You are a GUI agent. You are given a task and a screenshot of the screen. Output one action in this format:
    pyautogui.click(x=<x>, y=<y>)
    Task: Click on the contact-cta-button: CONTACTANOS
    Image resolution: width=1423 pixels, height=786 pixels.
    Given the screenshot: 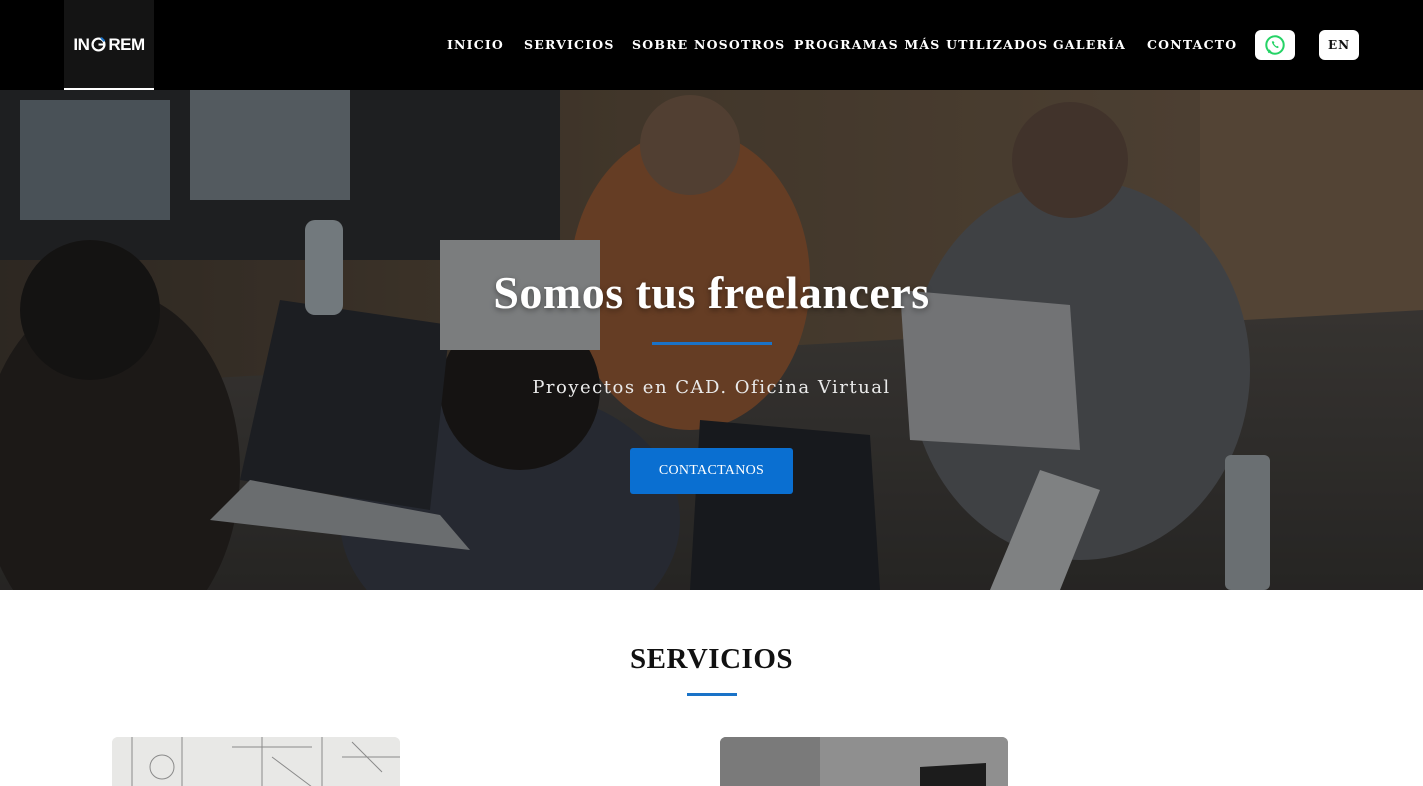 What is the action you would take?
    pyautogui.click(x=711, y=471)
    